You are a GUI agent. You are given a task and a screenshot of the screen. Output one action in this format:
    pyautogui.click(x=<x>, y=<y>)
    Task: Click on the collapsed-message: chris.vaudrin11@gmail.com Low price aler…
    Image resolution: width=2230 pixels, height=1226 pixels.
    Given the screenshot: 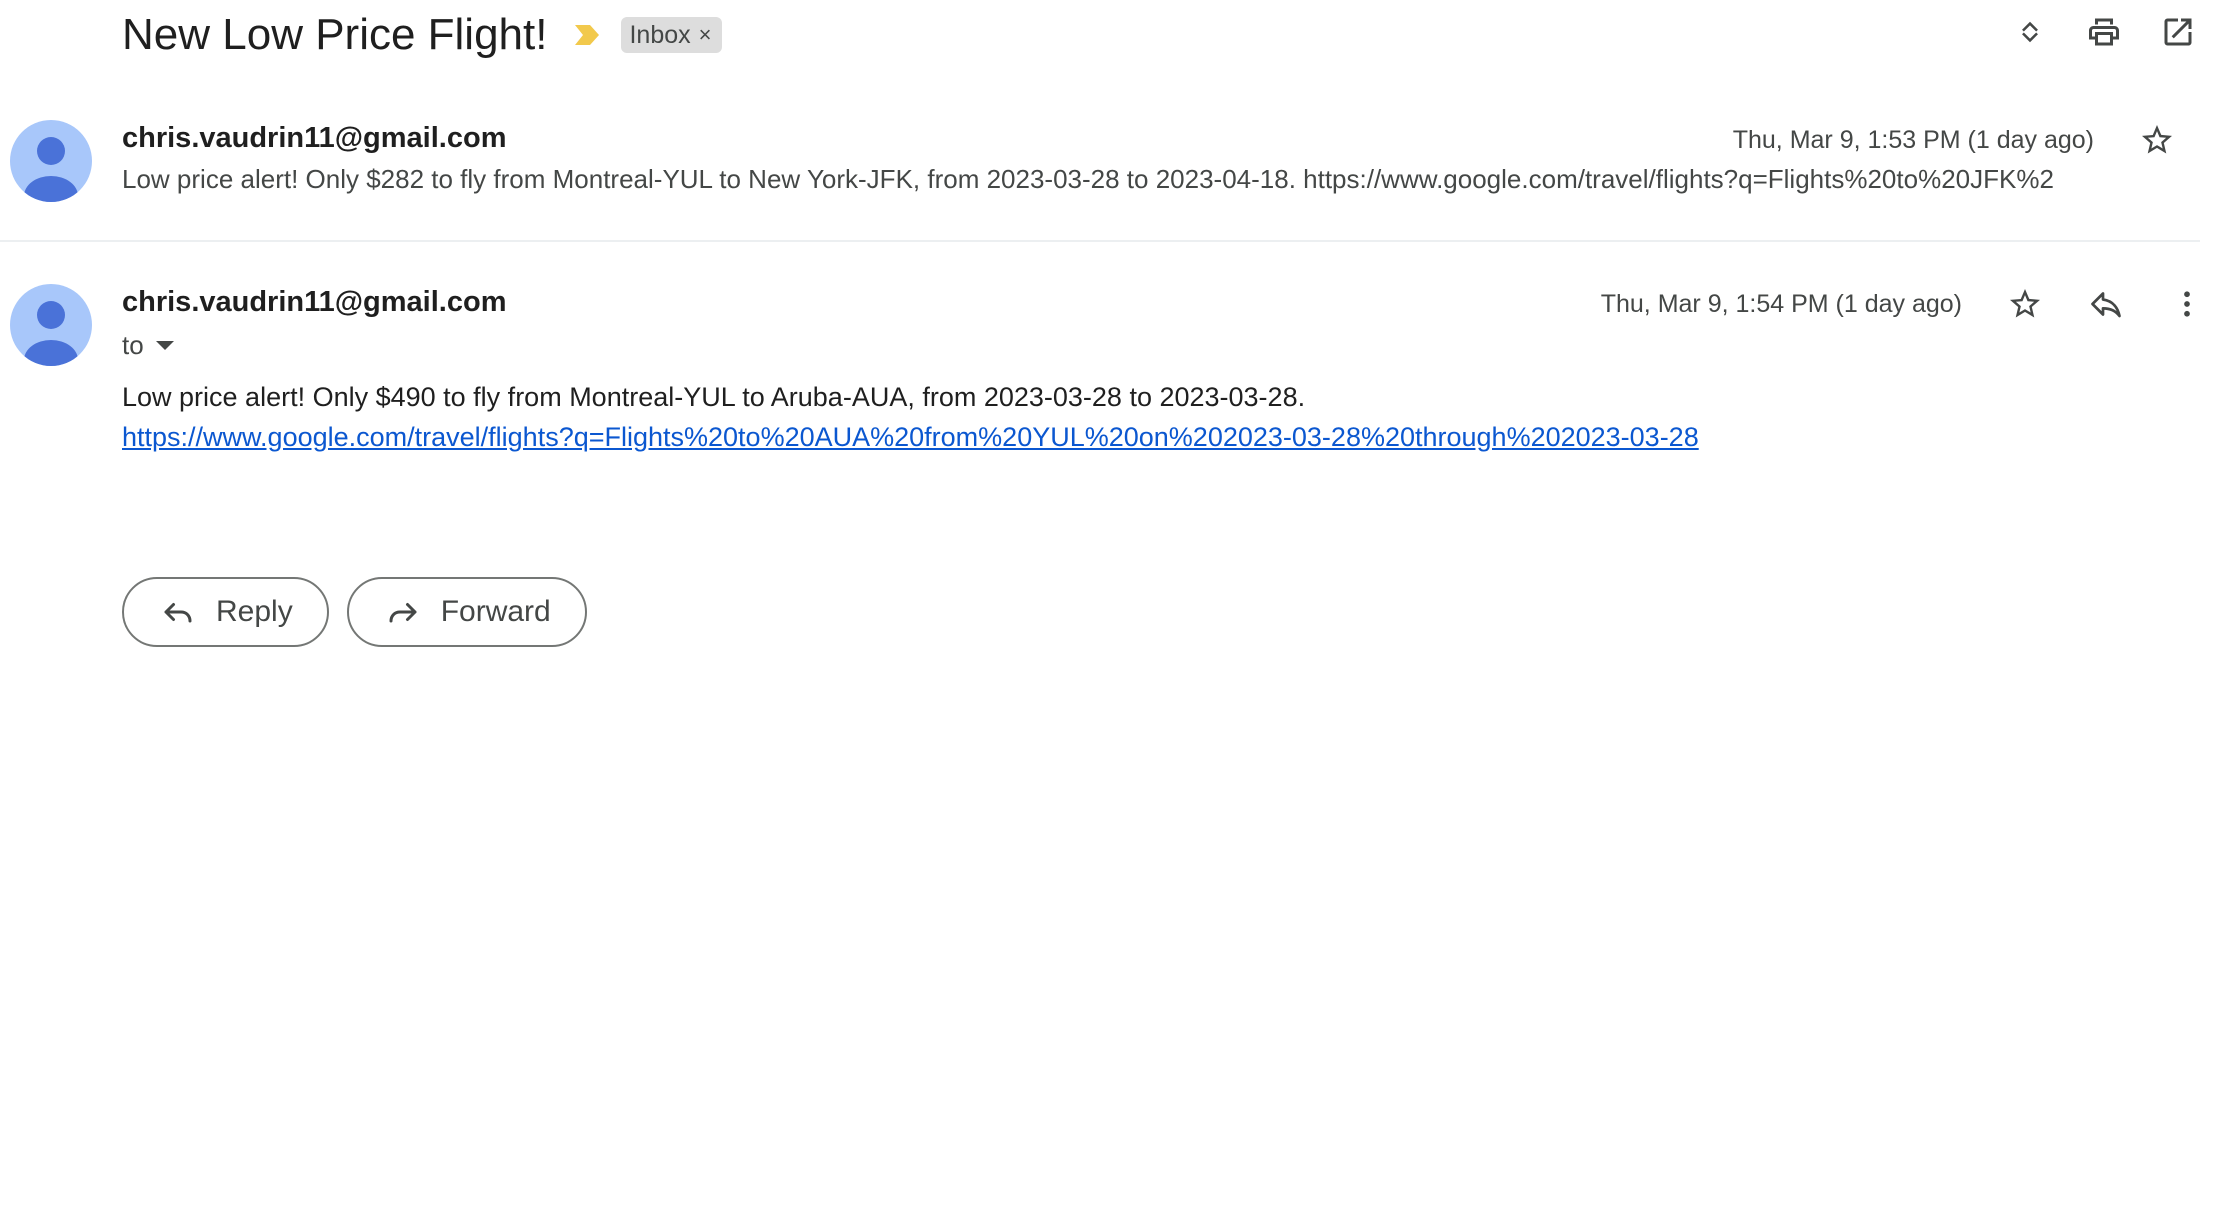 What is the action you would take?
    pyautogui.click(x=1100, y=176)
    